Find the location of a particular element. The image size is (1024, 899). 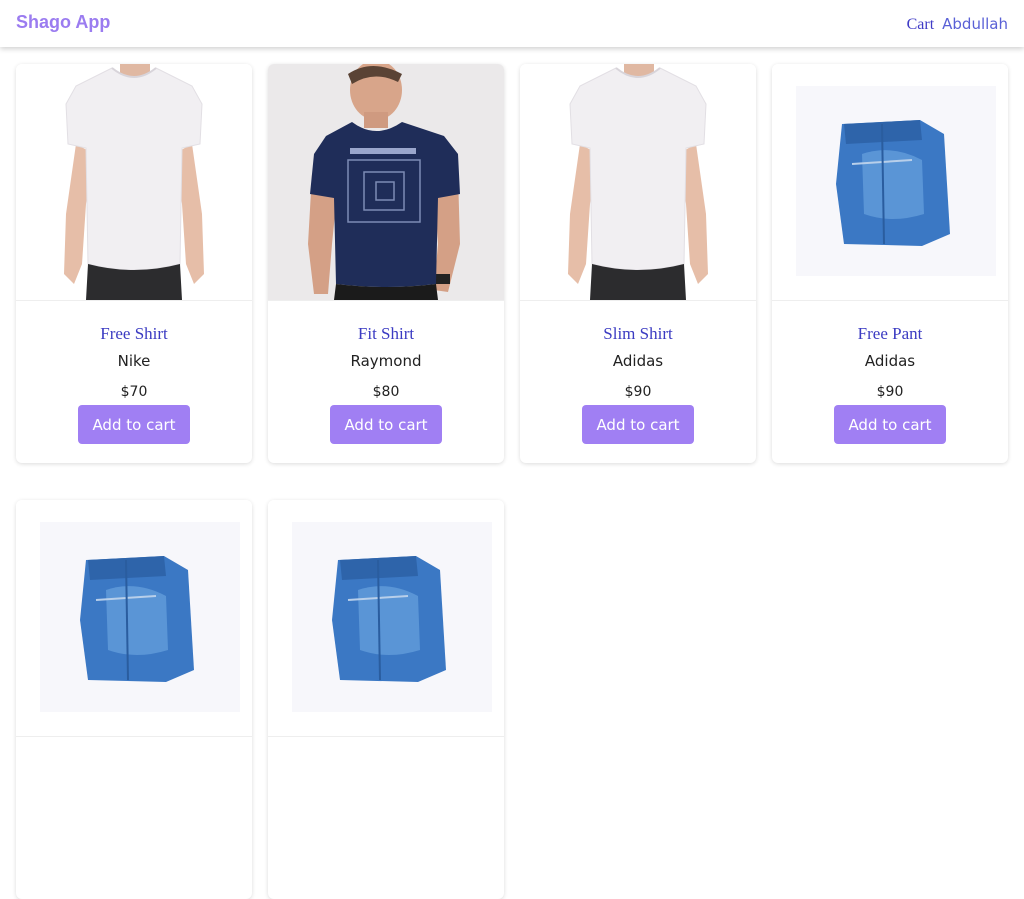

product-card: Fit Shirt Raymond $80 Add to cart is located at coordinates (386, 263).